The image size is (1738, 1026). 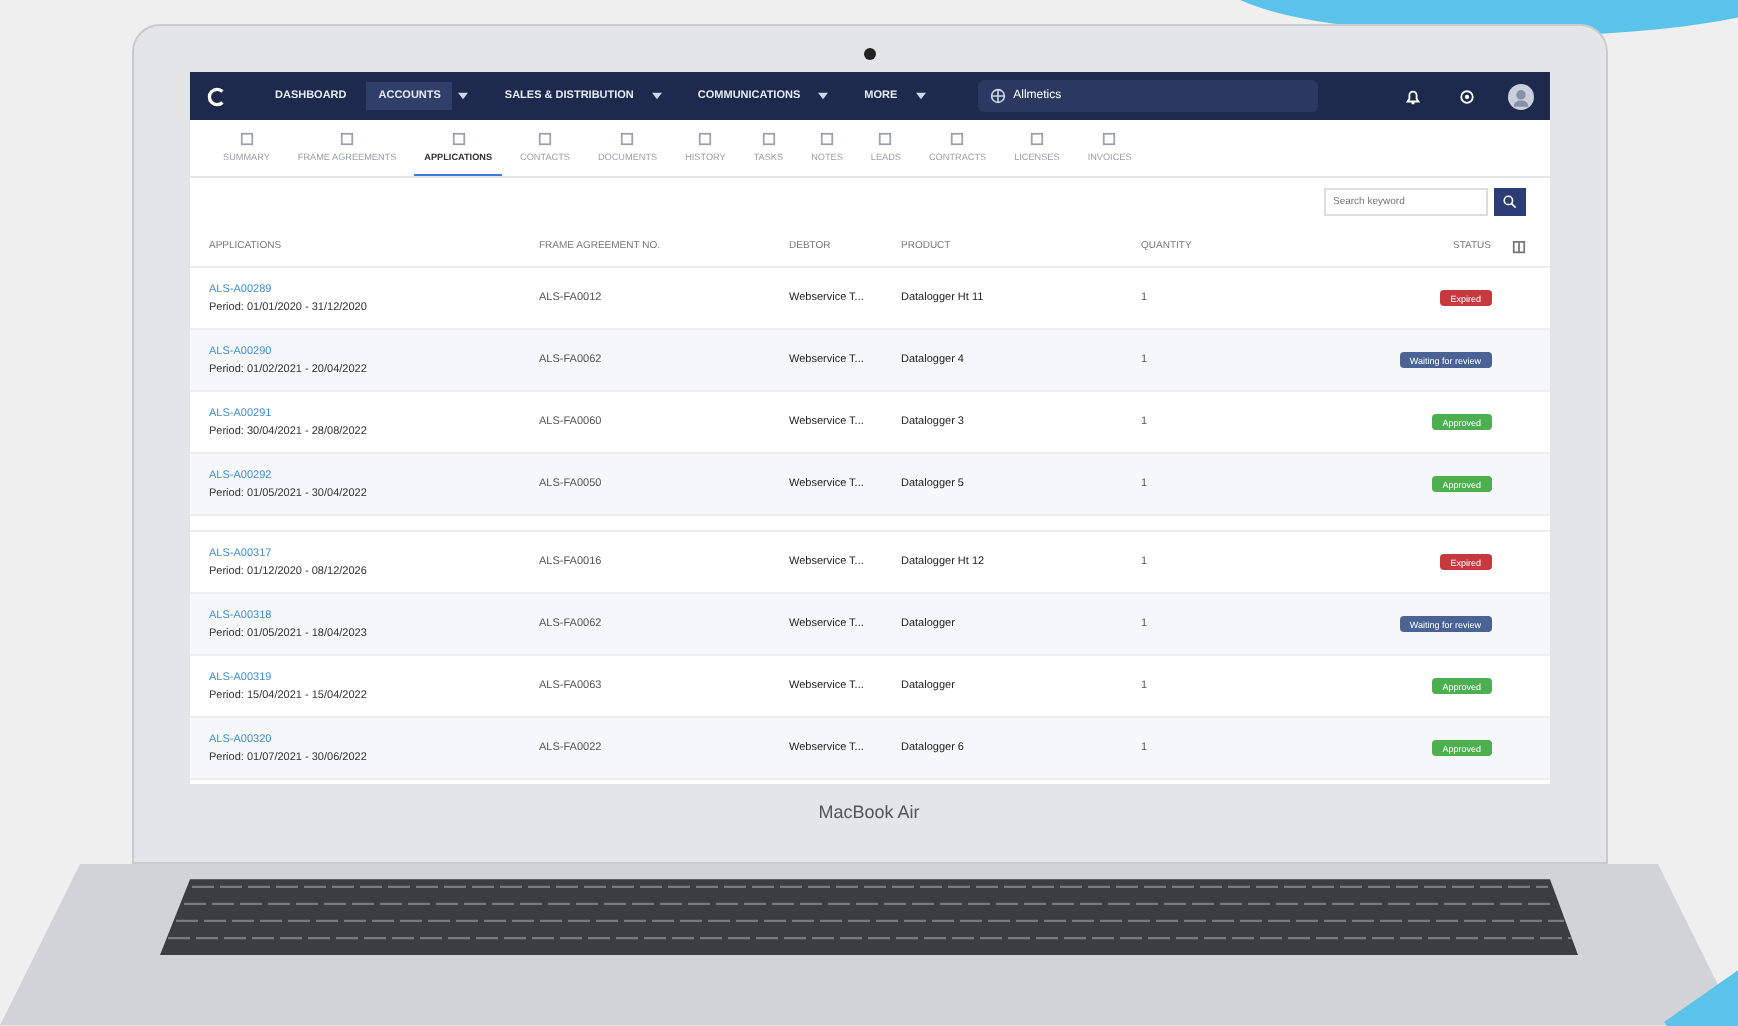 I want to click on logo-icon, so click(x=216, y=96).